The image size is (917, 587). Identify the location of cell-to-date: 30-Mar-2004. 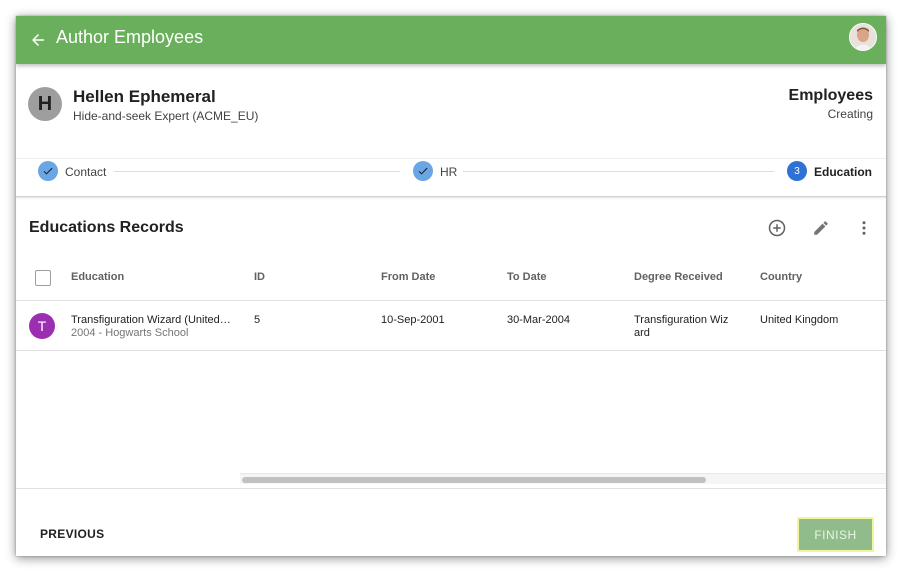
(538, 320).